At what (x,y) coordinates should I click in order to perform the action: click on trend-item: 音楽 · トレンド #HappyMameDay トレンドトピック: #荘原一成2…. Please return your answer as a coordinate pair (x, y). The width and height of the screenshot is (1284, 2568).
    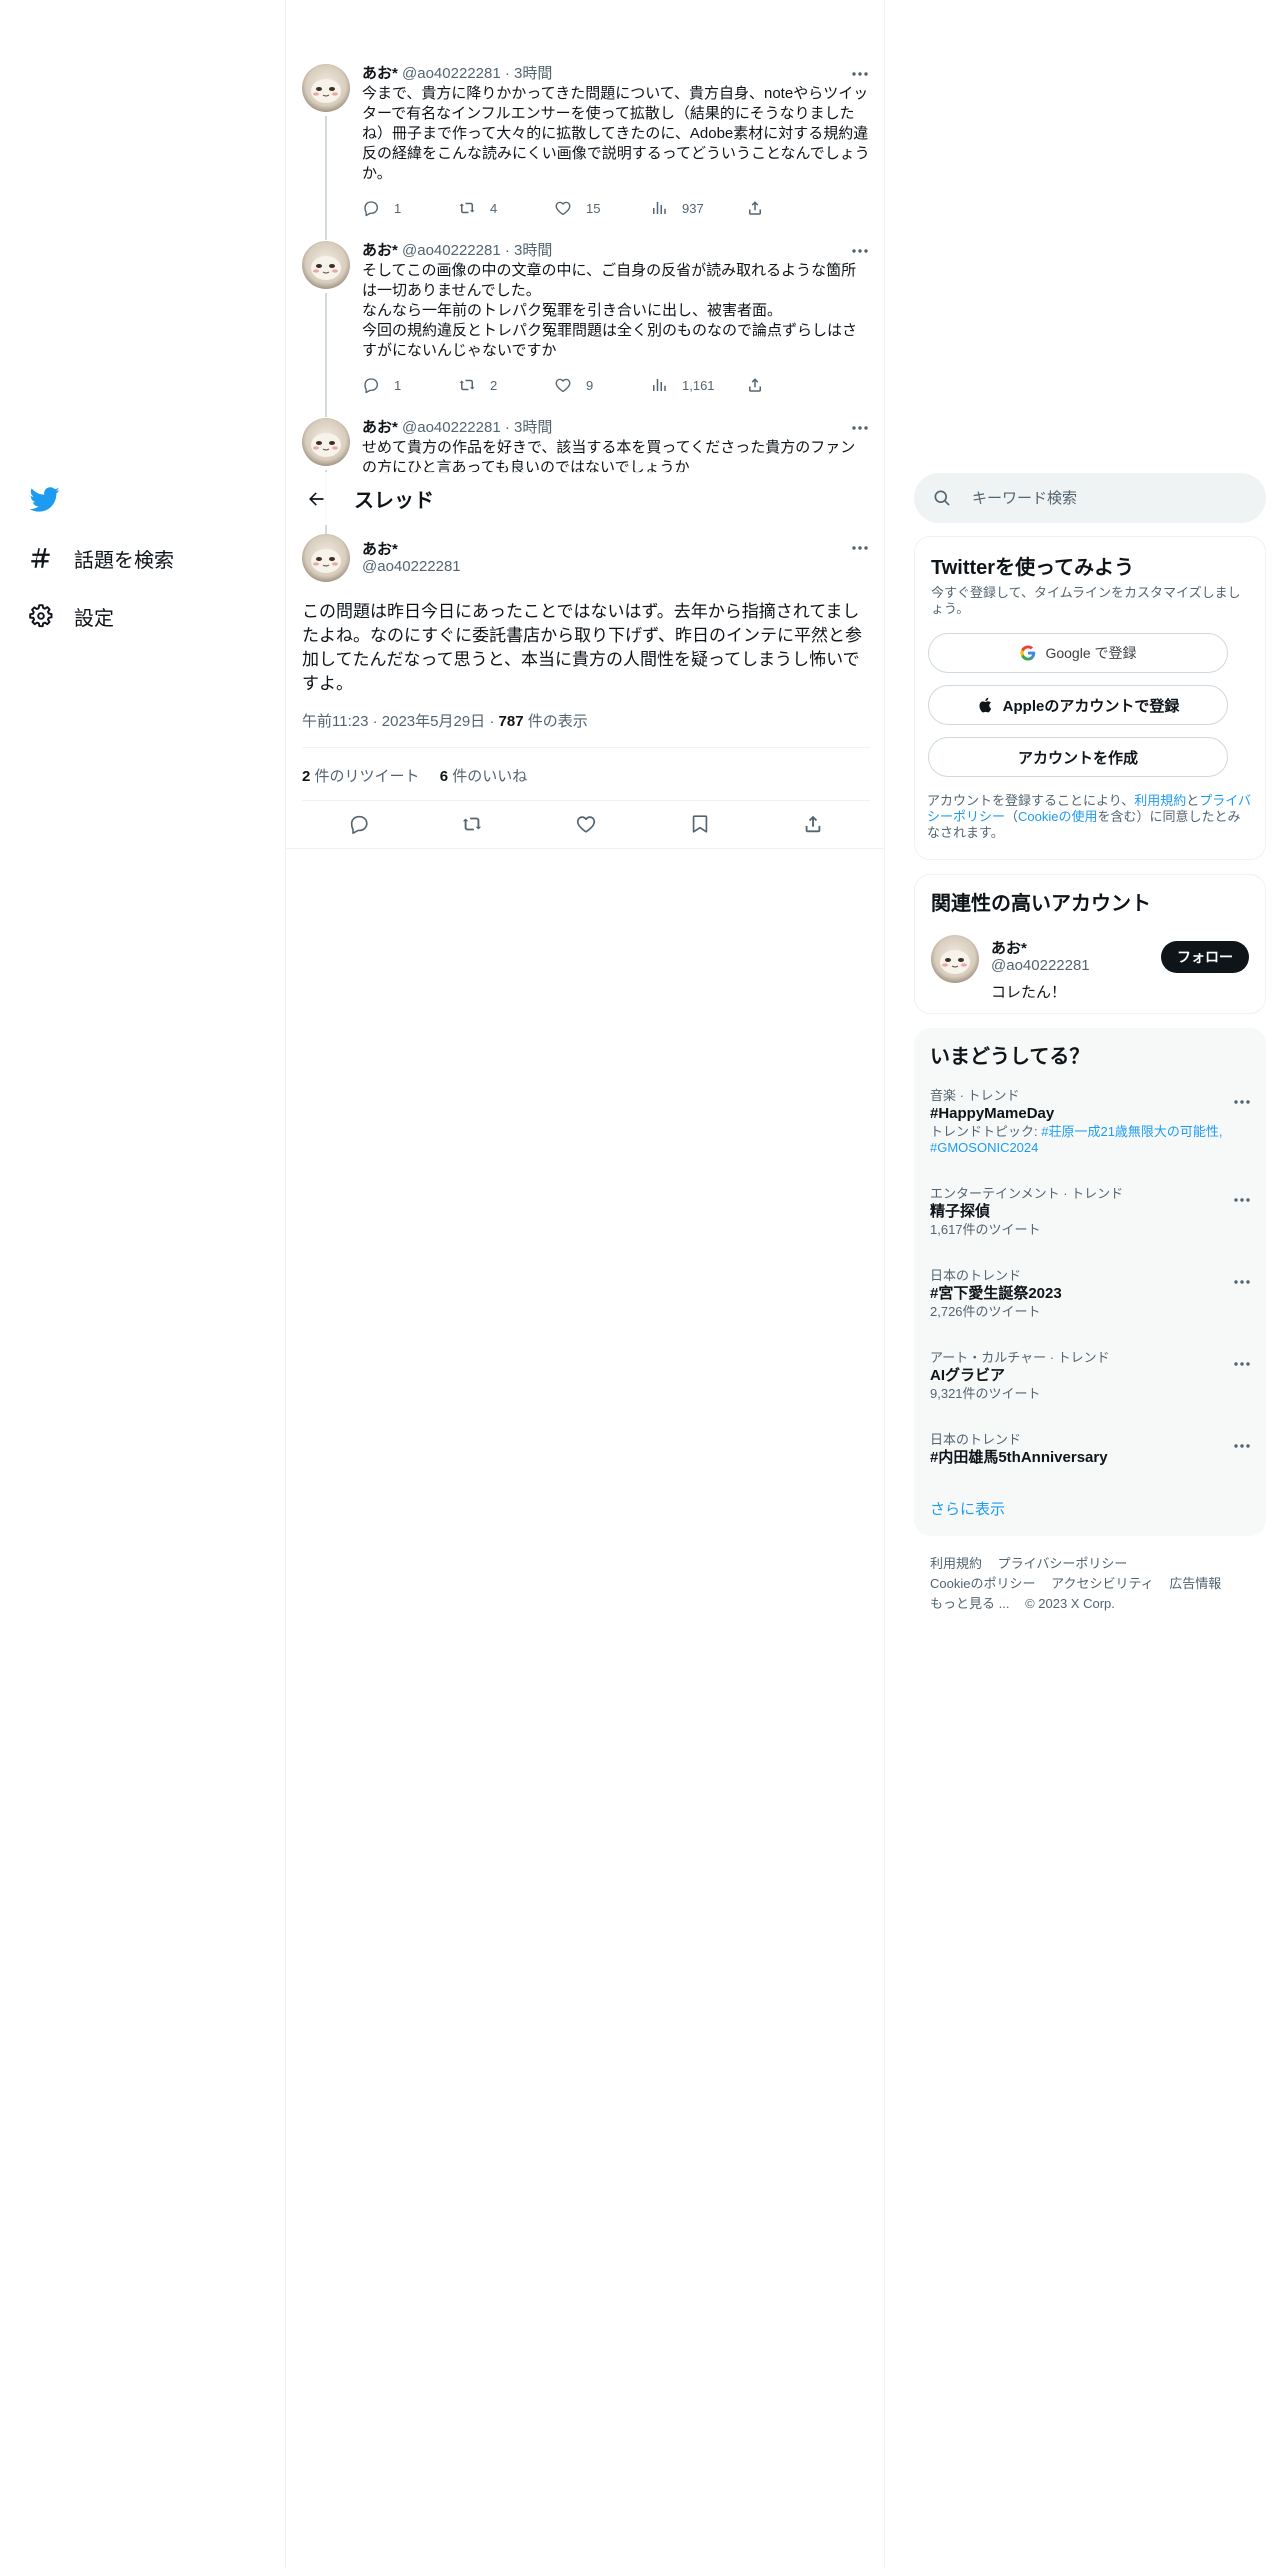
    Looking at the image, I should click on (1090, 1122).